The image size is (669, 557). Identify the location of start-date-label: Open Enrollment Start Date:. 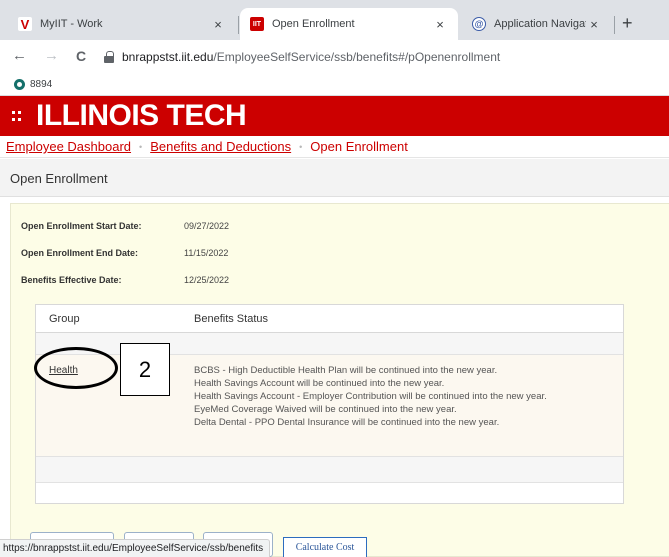
(81, 226).